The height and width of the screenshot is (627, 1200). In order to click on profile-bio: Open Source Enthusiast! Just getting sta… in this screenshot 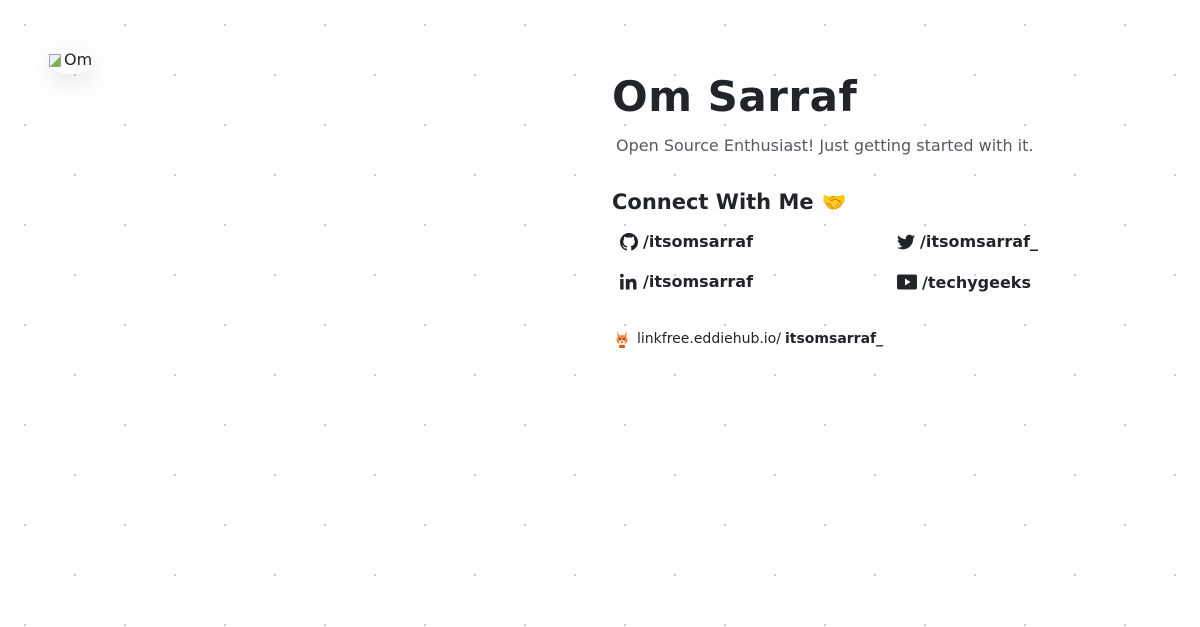, I will do `click(825, 145)`.